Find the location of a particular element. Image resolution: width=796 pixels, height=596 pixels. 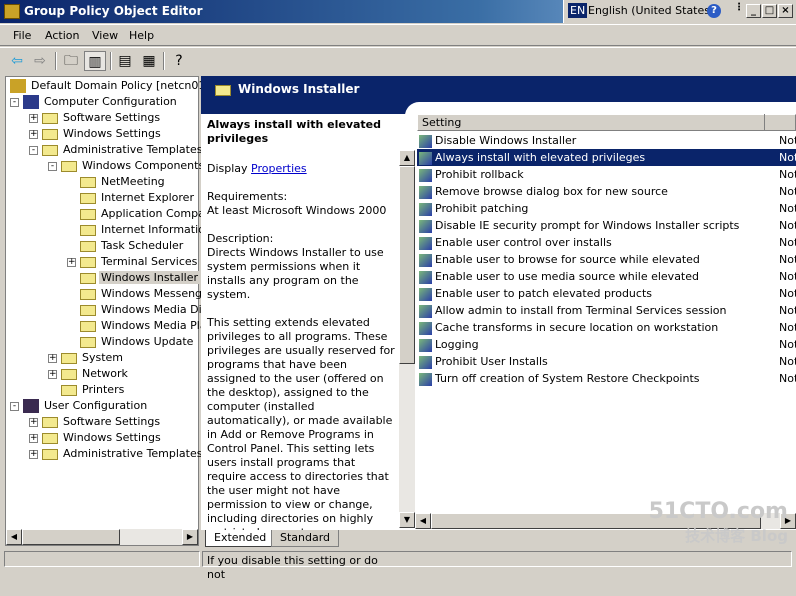

tree-item: - Windows Components is located at coordinates (127, 166).